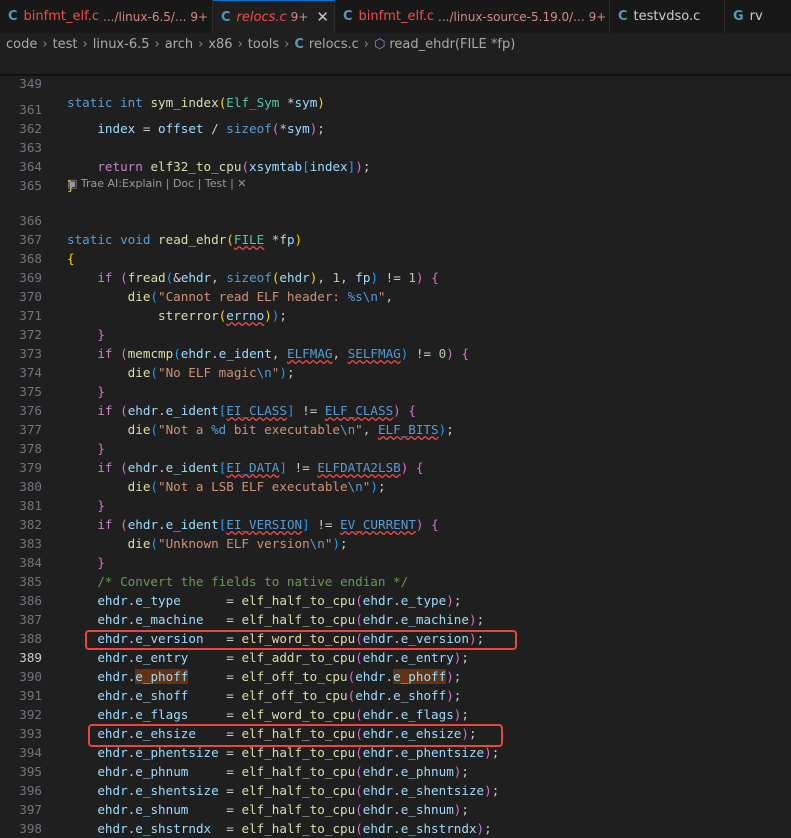 The height and width of the screenshot is (838, 791). I want to click on breadcrumb-item: code, so click(21, 44).